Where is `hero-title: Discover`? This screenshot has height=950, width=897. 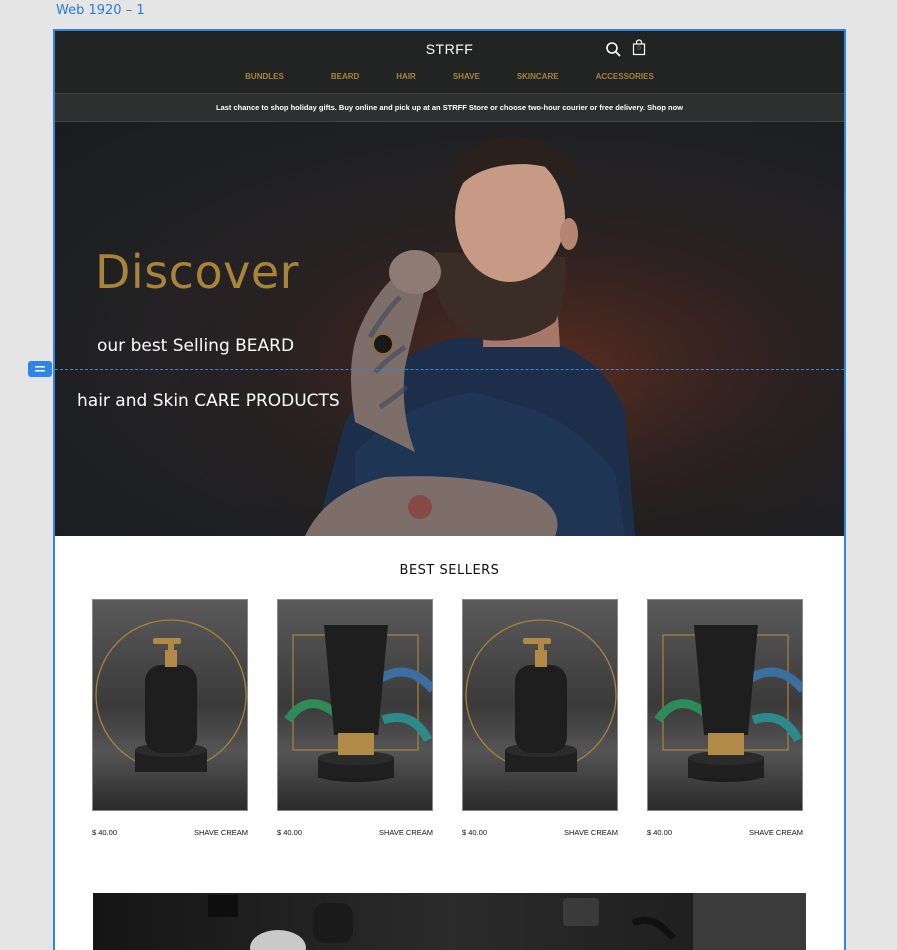 hero-title: Discover is located at coordinates (197, 272).